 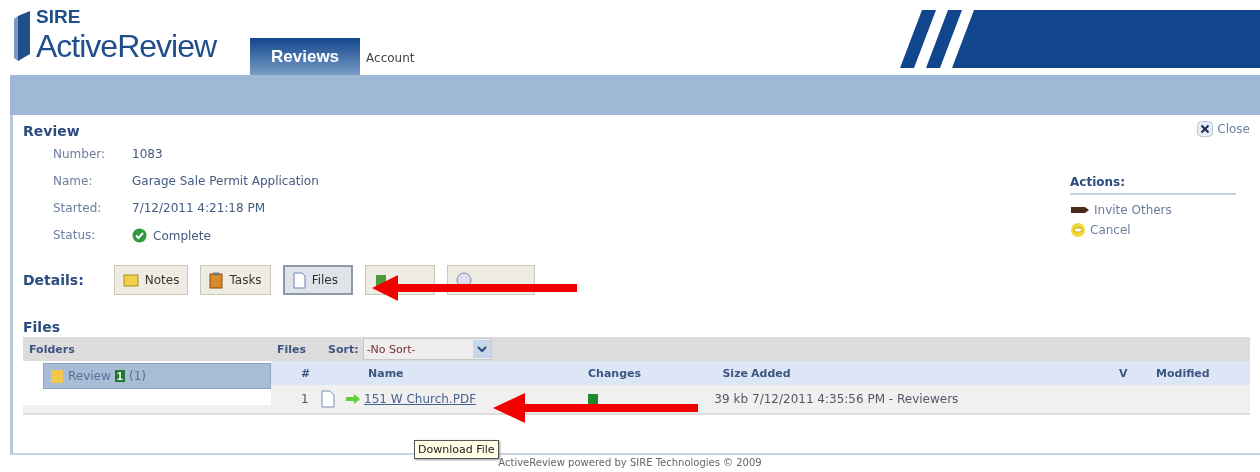 What do you see at coordinates (386, 373) in the screenshot?
I see `column-header: Name` at bounding box center [386, 373].